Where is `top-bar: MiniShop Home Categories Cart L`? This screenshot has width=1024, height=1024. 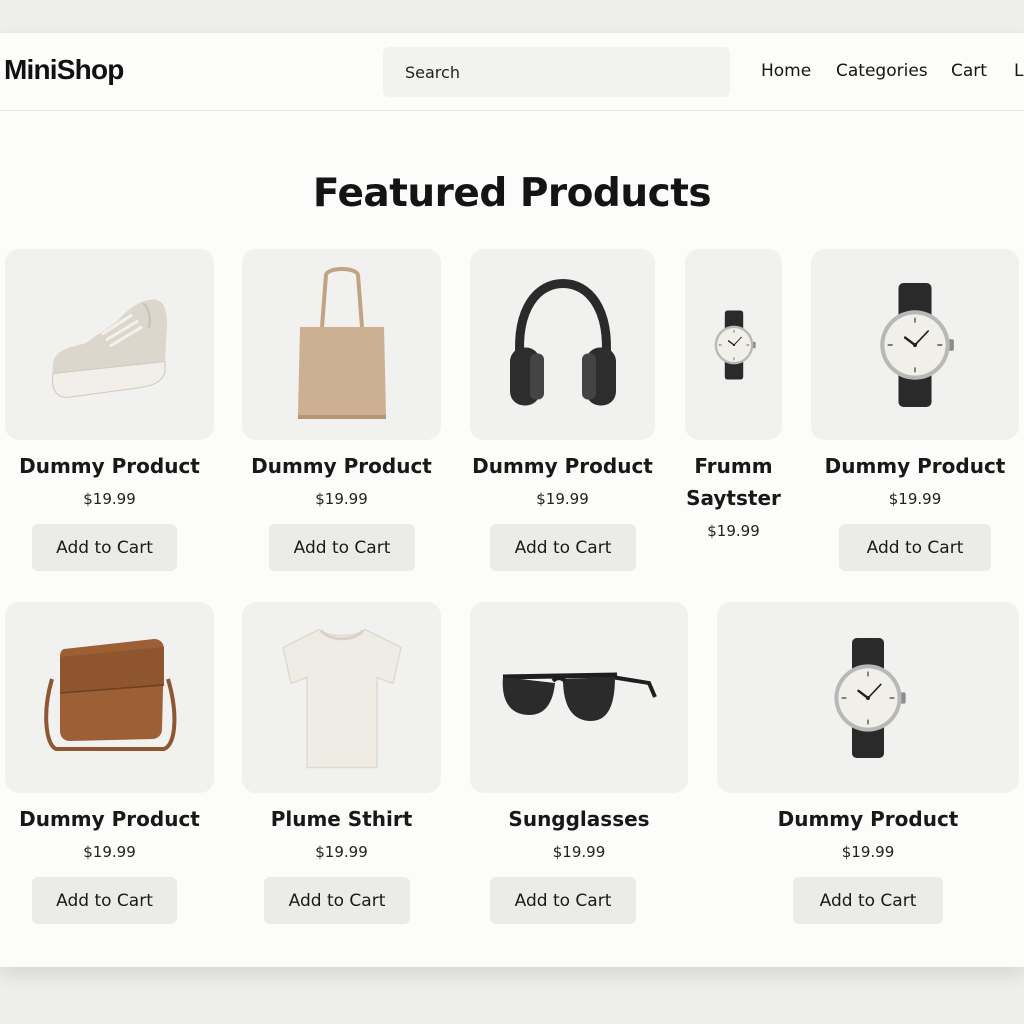
top-bar: MiniShop Home Categories Cart L is located at coordinates (512, 72).